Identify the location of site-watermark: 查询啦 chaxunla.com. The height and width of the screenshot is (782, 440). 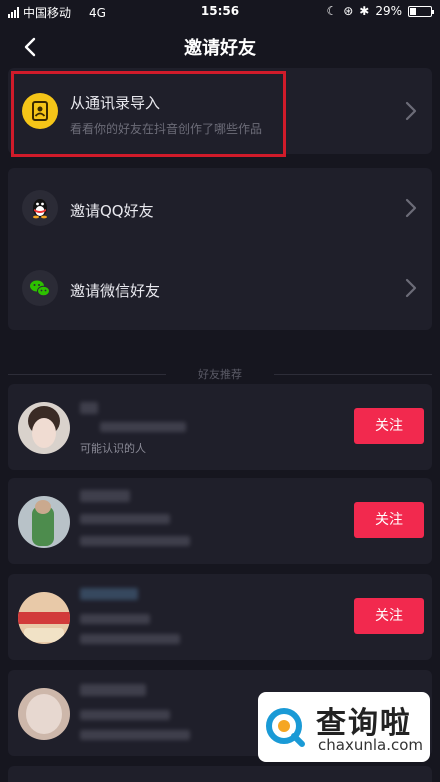
(344, 727).